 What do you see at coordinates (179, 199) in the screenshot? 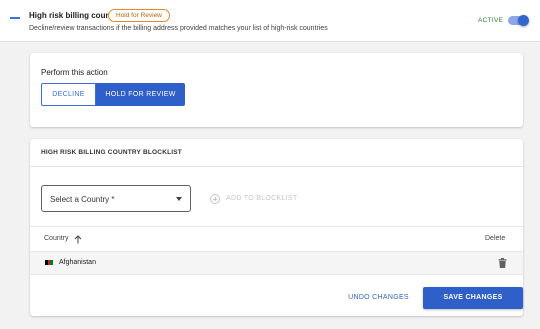
I see `caret-down-icon` at bounding box center [179, 199].